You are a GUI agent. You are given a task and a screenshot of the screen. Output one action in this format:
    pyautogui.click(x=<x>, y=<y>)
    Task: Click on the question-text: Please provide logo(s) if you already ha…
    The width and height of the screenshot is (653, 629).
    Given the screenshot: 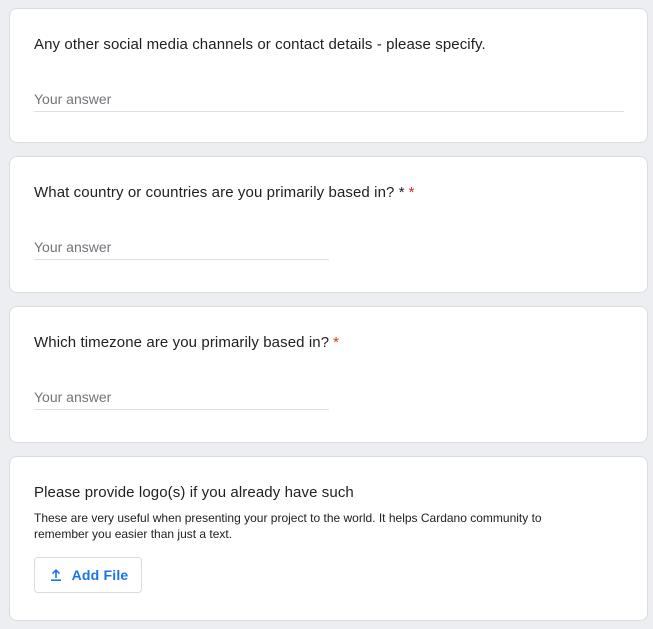 What is the action you would take?
    pyautogui.click(x=194, y=492)
    